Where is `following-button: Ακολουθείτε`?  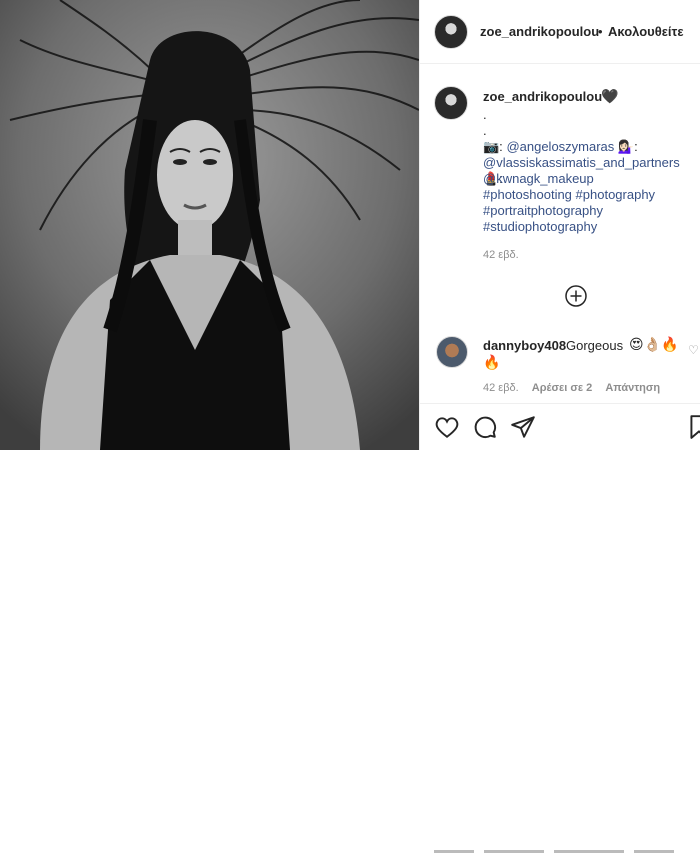 following-button: Ακολουθείτε is located at coordinates (646, 31).